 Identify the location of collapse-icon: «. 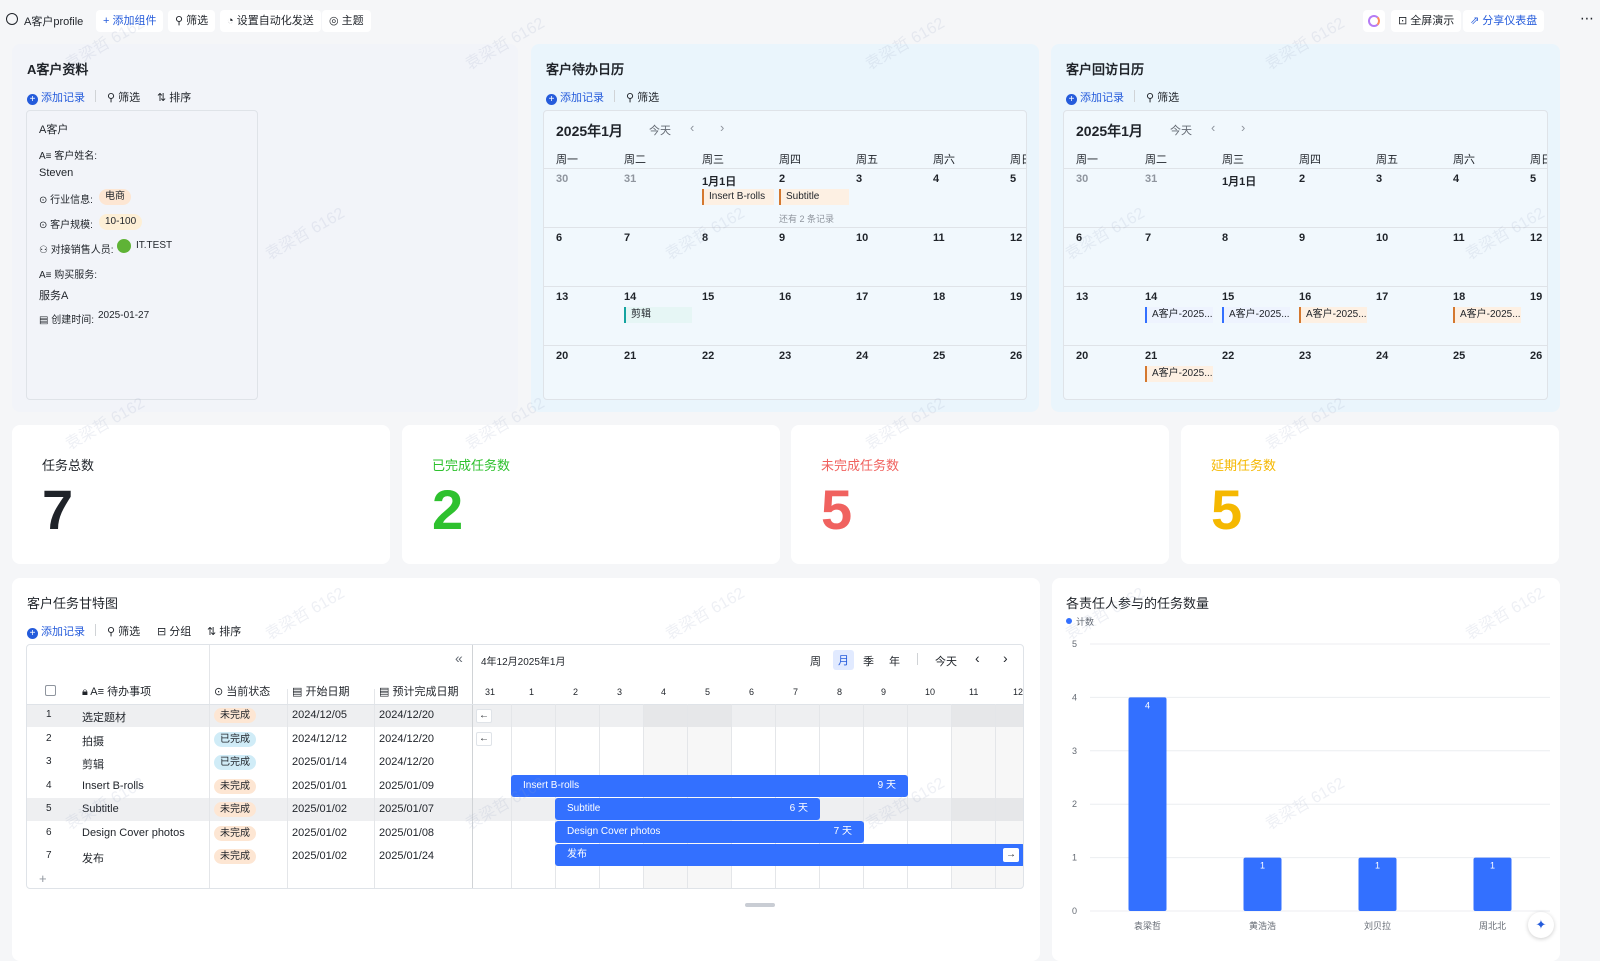
(459, 658).